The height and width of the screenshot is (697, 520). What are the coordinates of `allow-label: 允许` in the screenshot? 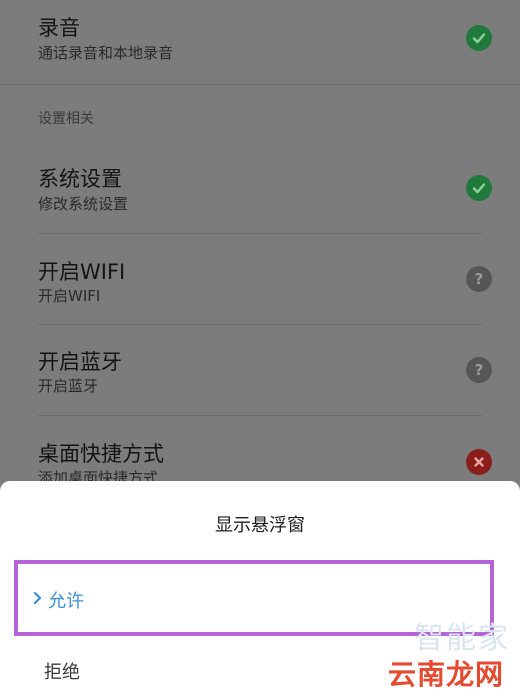 It's located at (66, 601).